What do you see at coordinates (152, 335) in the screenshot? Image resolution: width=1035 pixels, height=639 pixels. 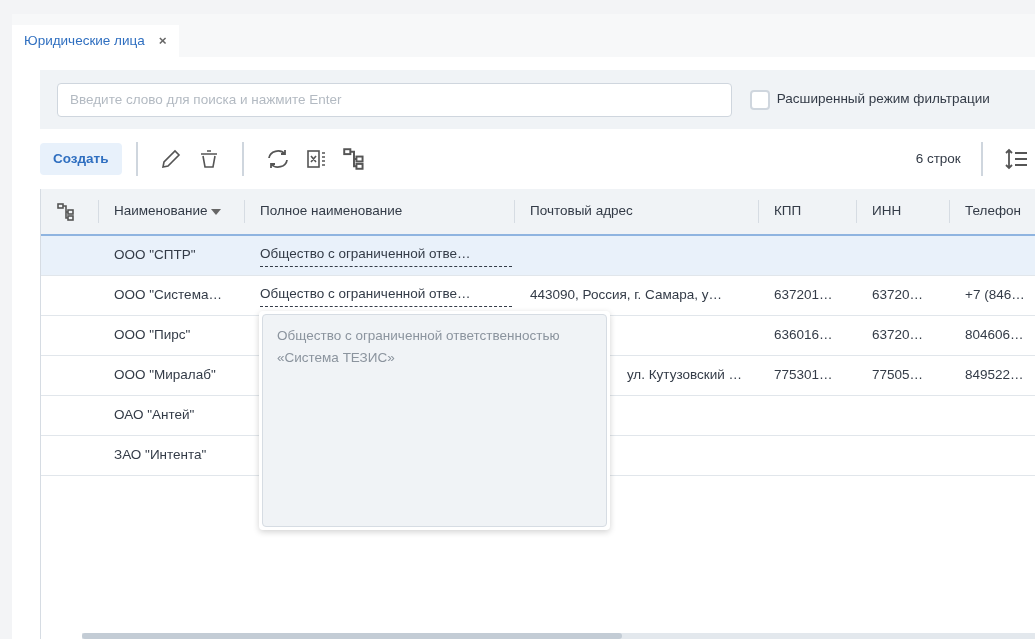 I see `table-cell: ООО "Пирс"` at bounding box center [152, 335].